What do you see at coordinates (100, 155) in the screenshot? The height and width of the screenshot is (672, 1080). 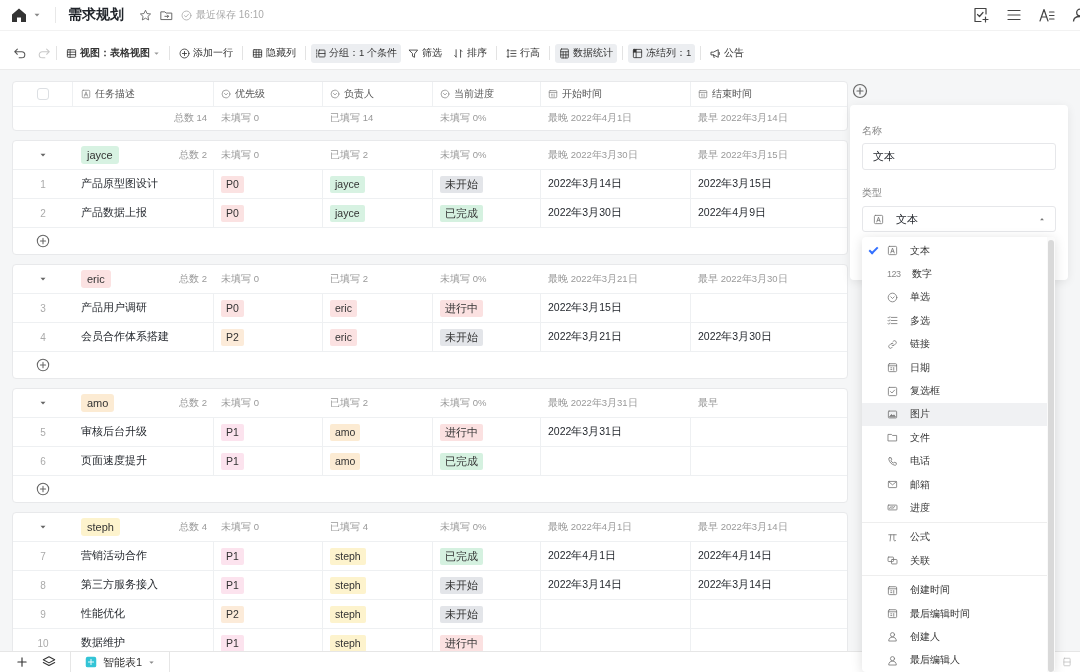 I see `group-tag: jayce` at bounding box center [100, 155].